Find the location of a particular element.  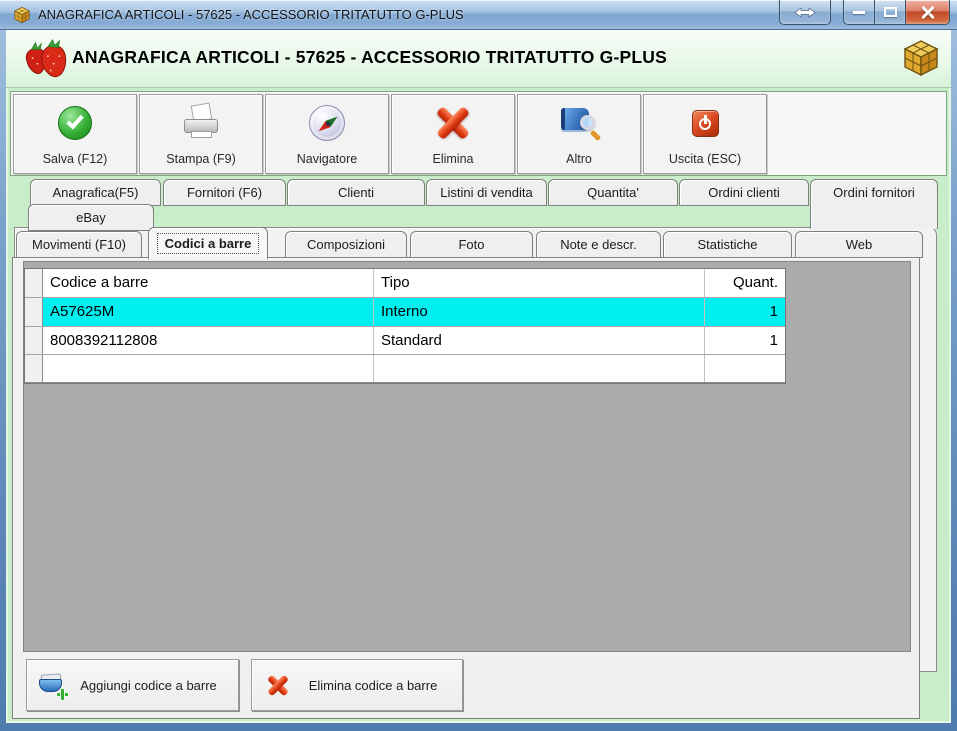

compass-icon is located at coordinates (327, 123).